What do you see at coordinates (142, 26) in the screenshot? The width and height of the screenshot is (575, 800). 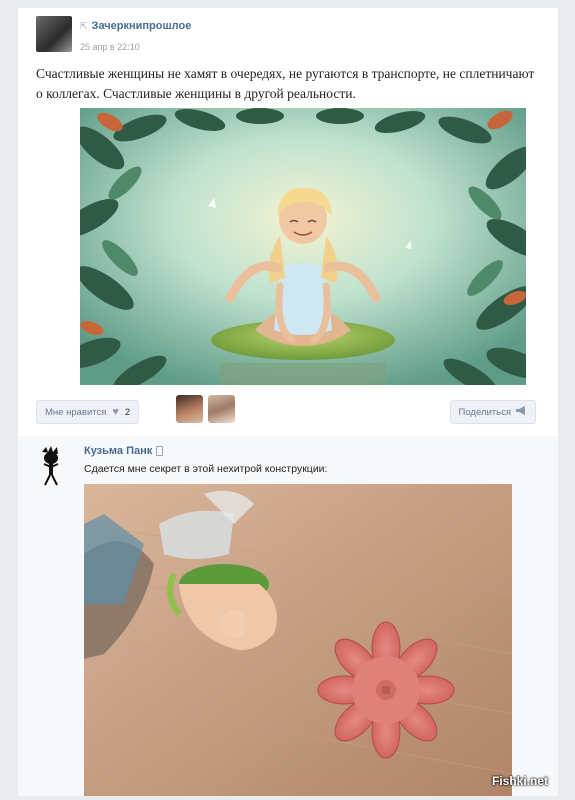 I see `author-name: Зачеркнипрошлое` at bounding box center [142, 26].